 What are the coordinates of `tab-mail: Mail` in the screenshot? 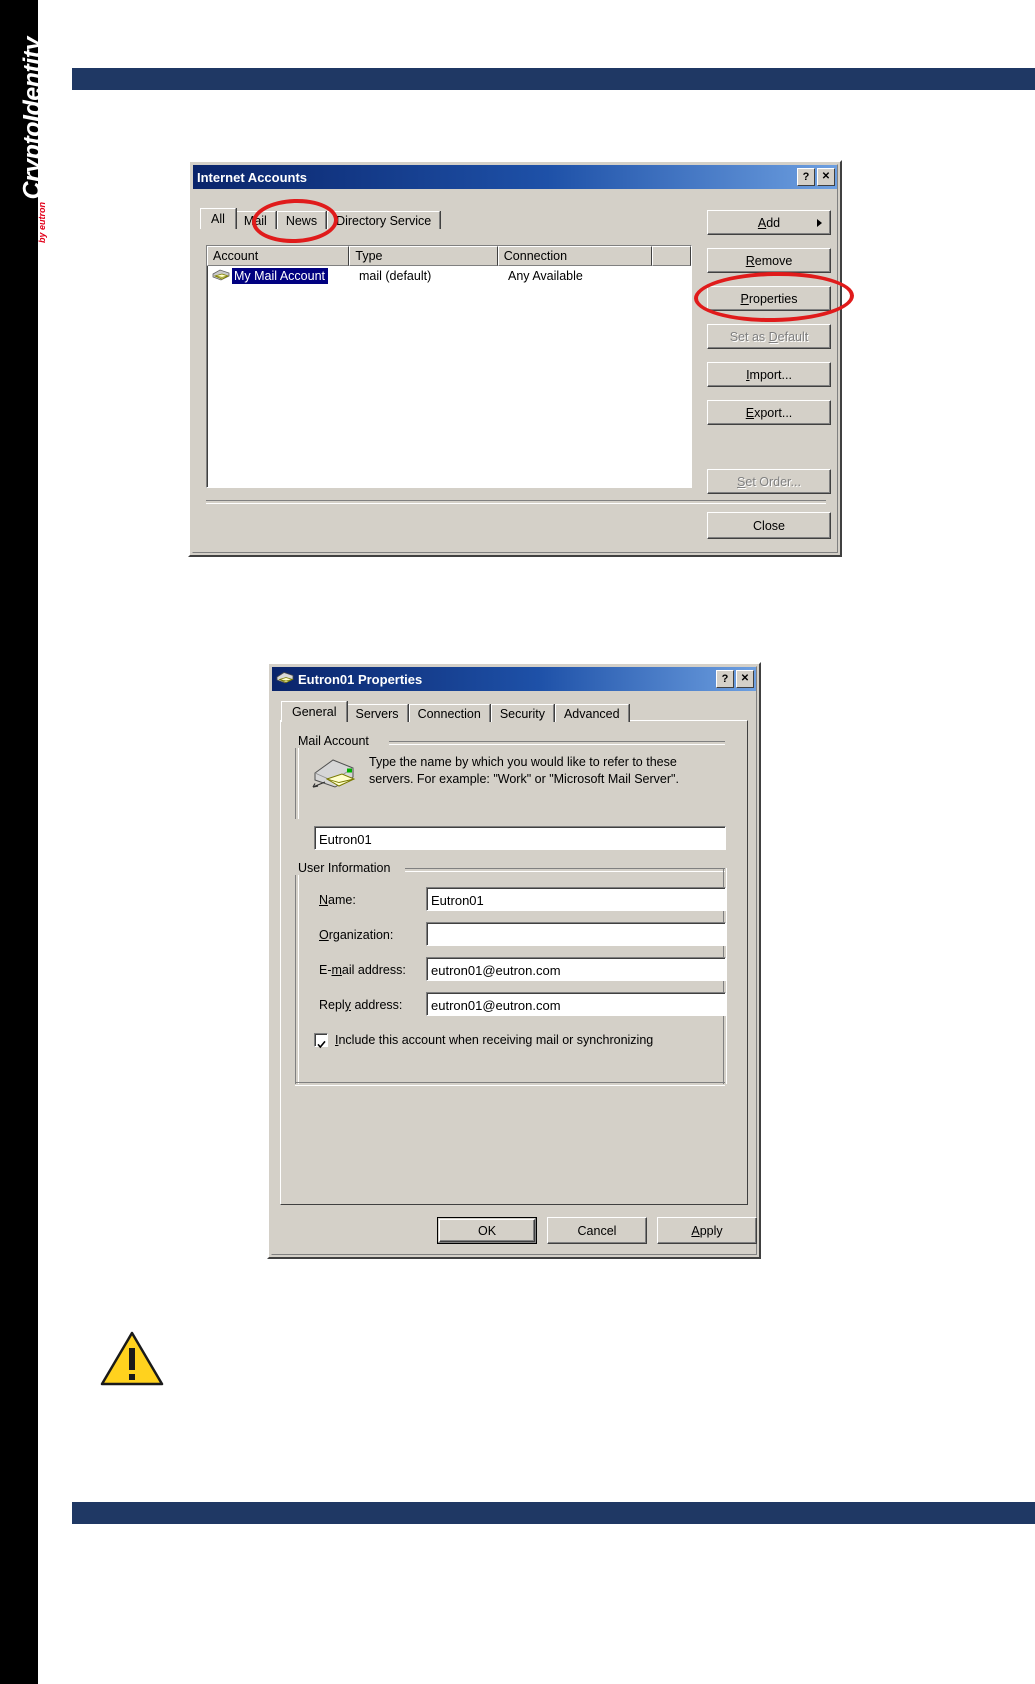 It's located at (255, 220).